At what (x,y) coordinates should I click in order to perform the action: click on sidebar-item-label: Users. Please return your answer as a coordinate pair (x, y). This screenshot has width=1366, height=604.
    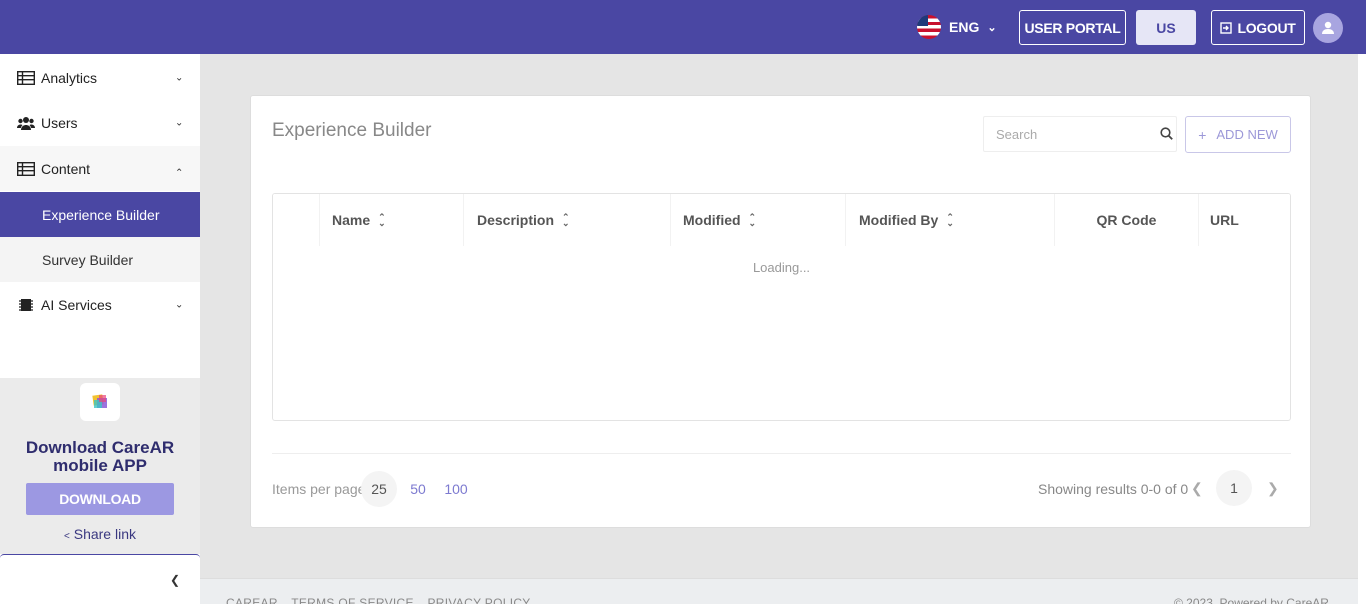
    Looking at the image, I should click on (59, 122).